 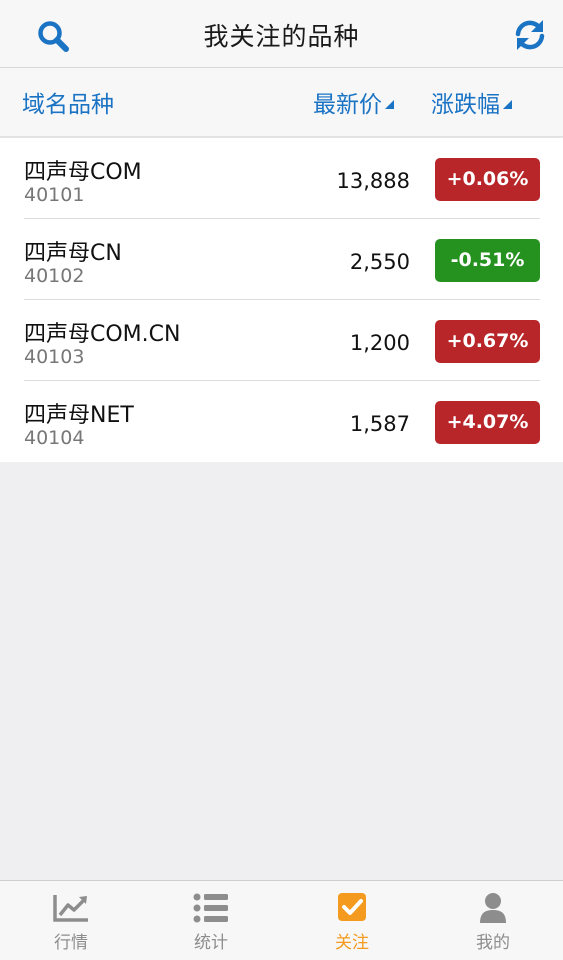 What do you see at coordinates (493, 943) in the screenshot?
I see `tab-label: 我的` at bounding box center [493, 943].